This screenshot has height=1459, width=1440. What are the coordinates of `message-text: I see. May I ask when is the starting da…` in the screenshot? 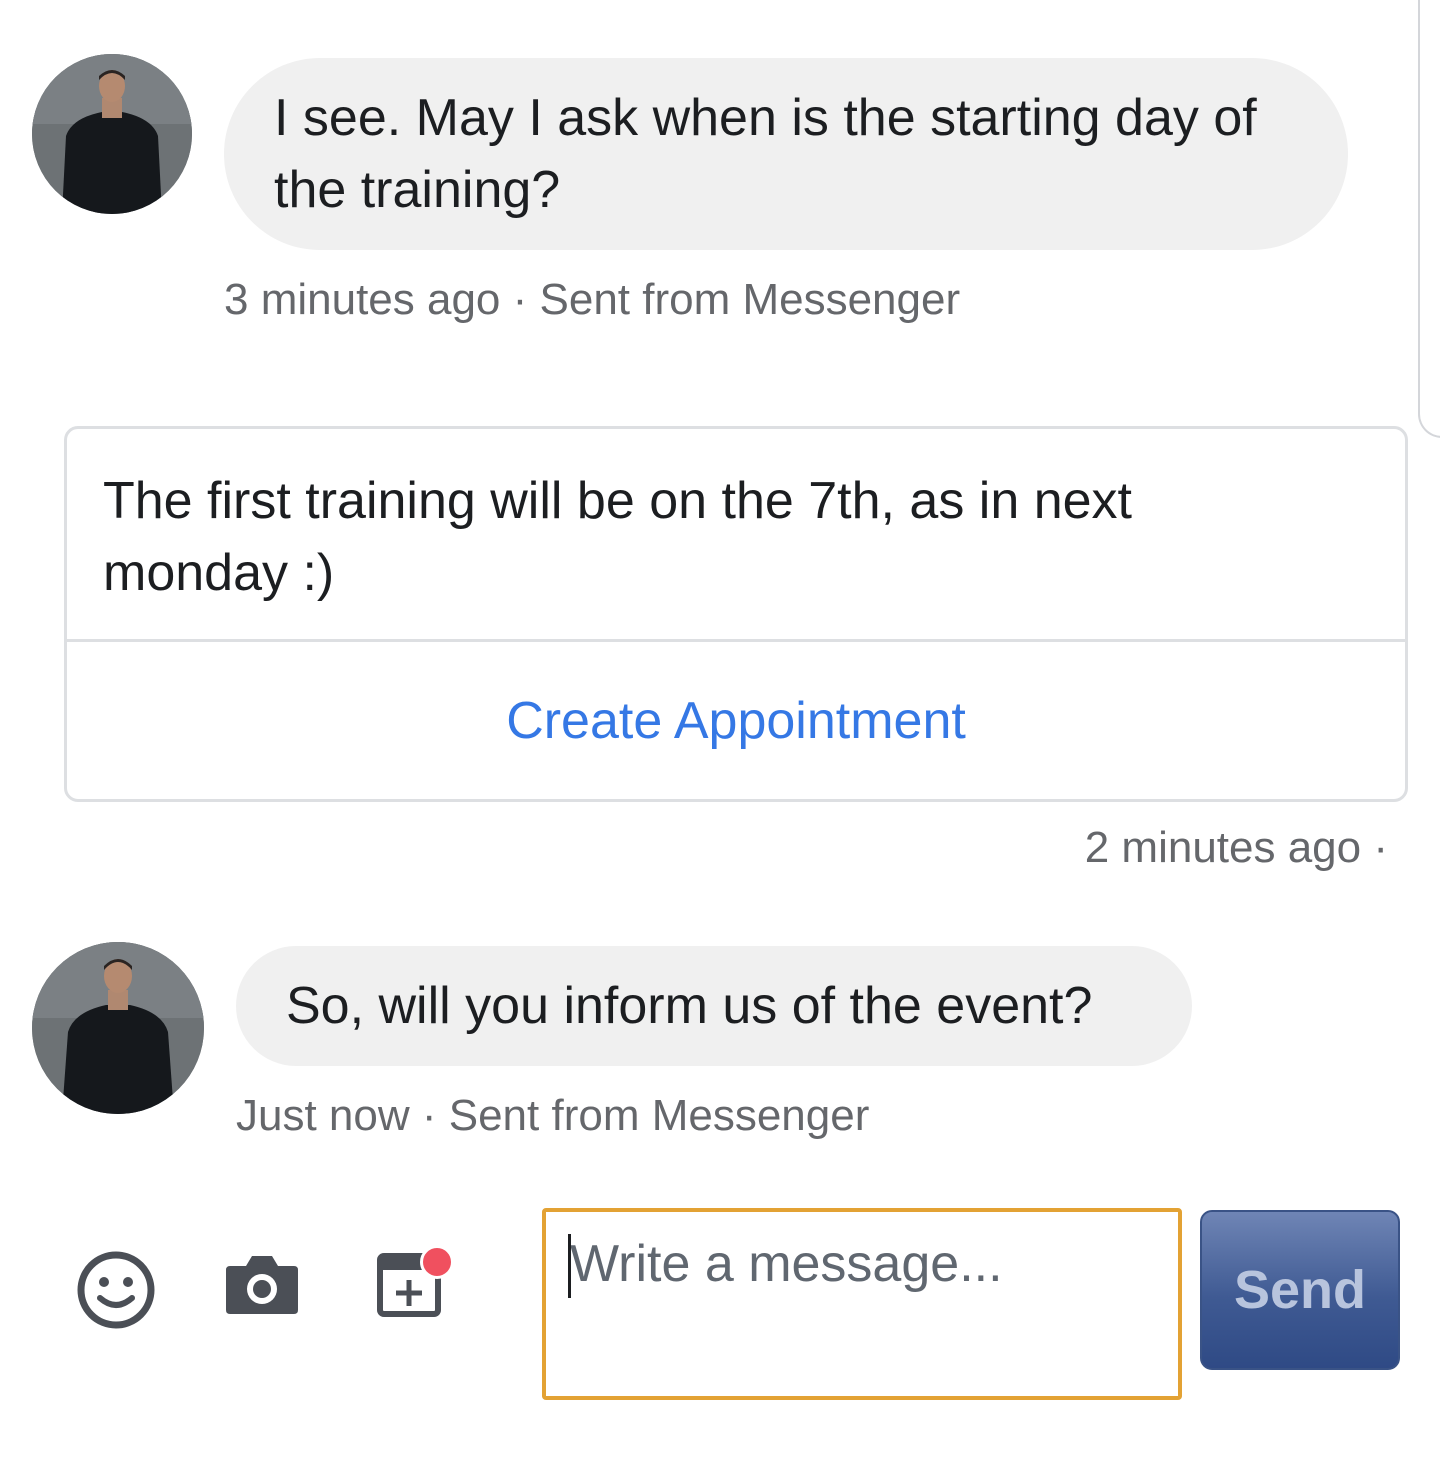 It's located at (765, 154).